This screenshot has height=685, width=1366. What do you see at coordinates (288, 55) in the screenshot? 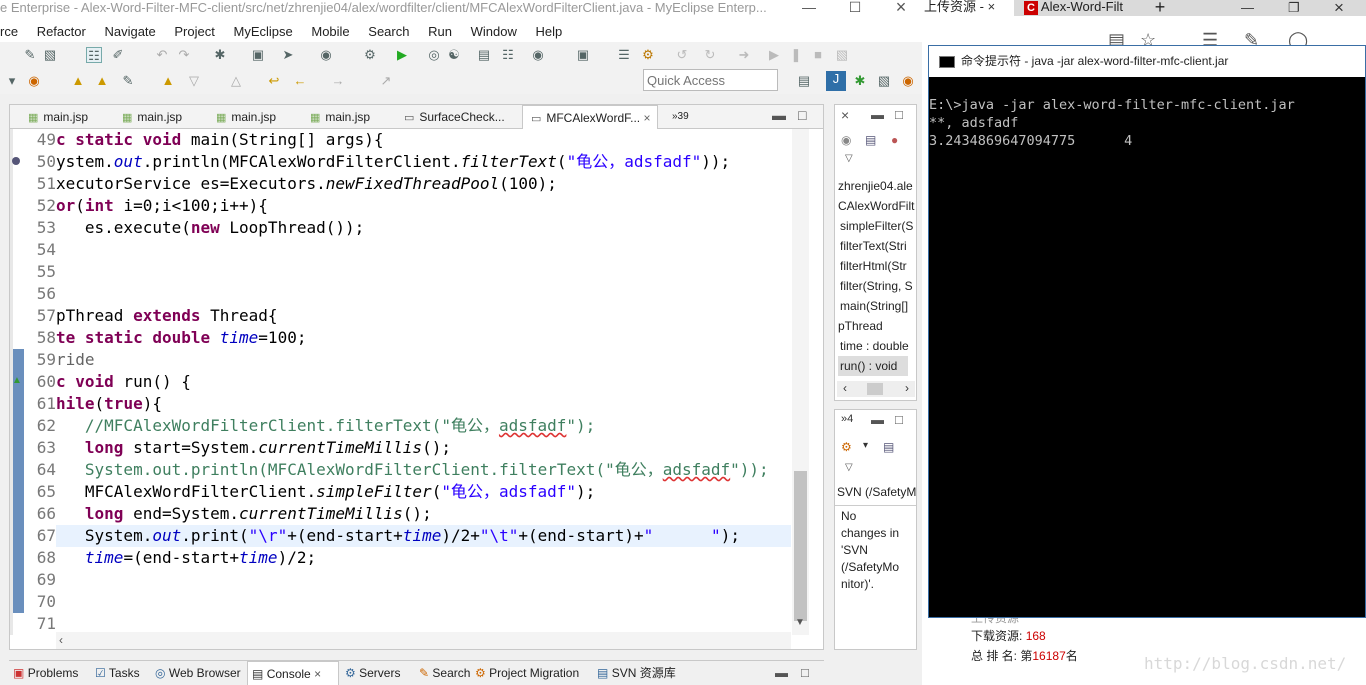
I see `deploy-icon: ➤` at bounding box center [288, 55].